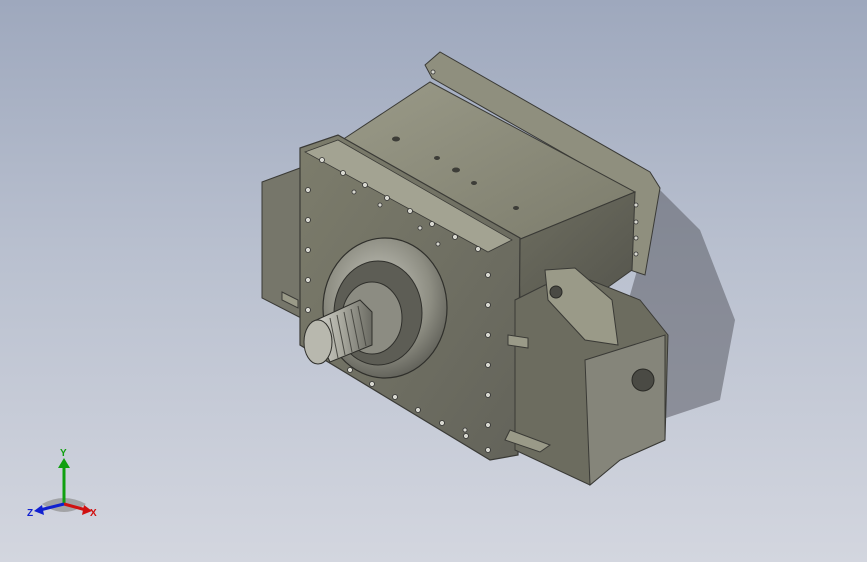 The image size is (867, 562). Describe the element at coordinates (30, 513) in the screenshot. I see `z-axis-label: Z` at that location.